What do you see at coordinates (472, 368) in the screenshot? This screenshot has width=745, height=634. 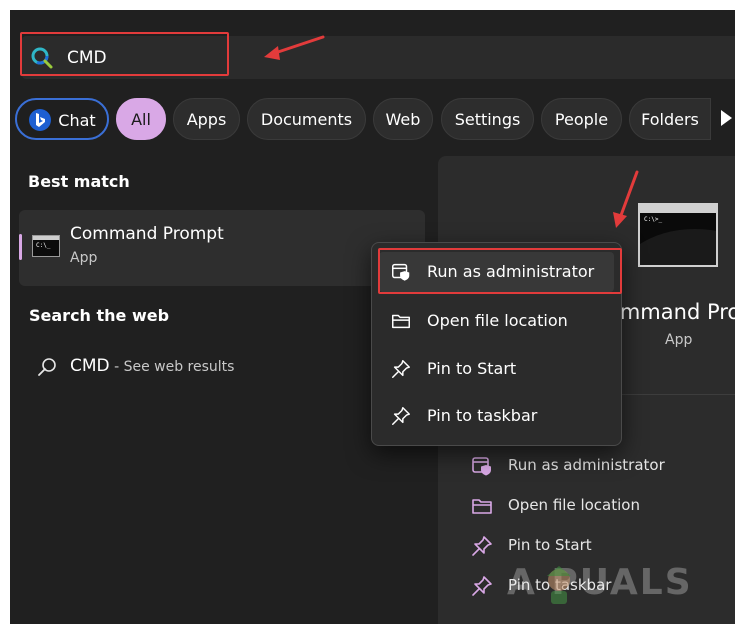 I see `context-item-label: Pin to Start` at bounding box center [472, 368].